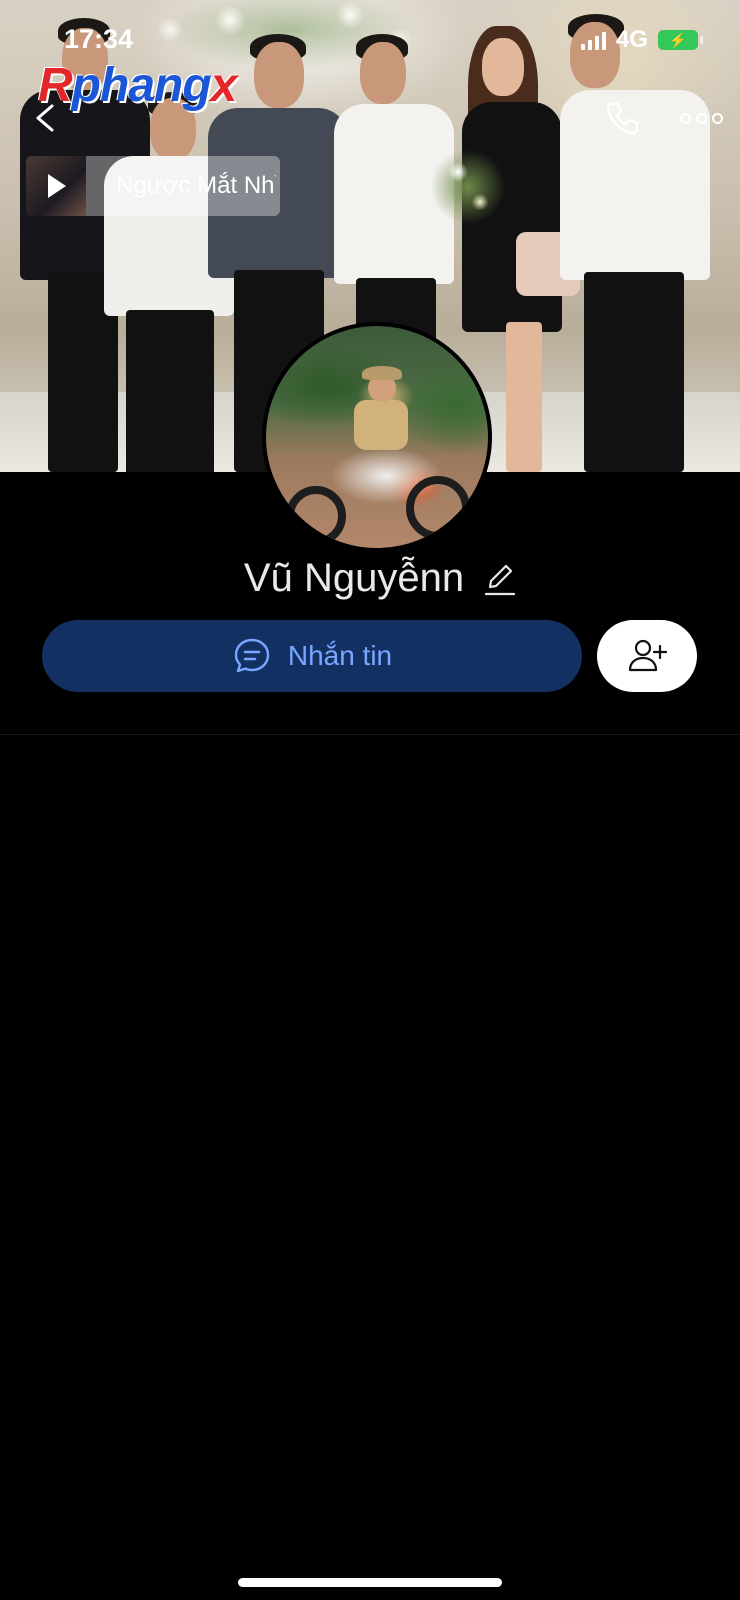 This screenshot has width=740, height=1600. I want to click on signal-icon, so click(593, 40).